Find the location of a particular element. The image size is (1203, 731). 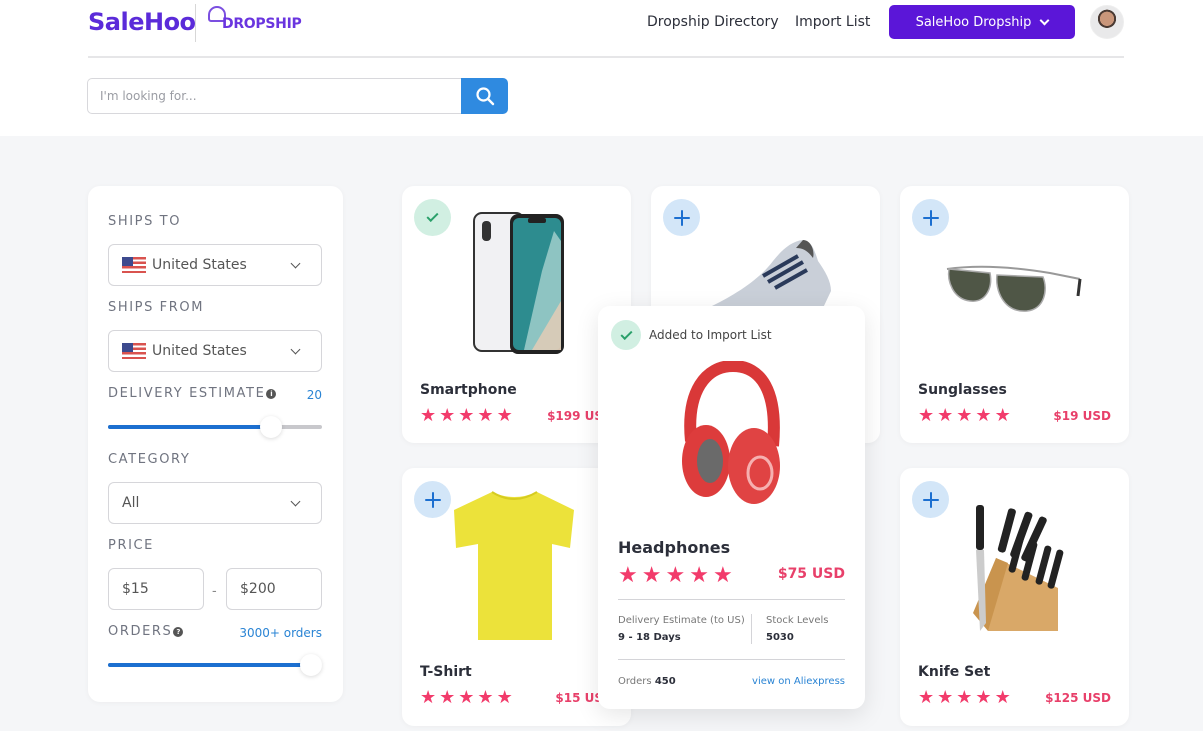

search-icon is located at coordinates (484, 96).